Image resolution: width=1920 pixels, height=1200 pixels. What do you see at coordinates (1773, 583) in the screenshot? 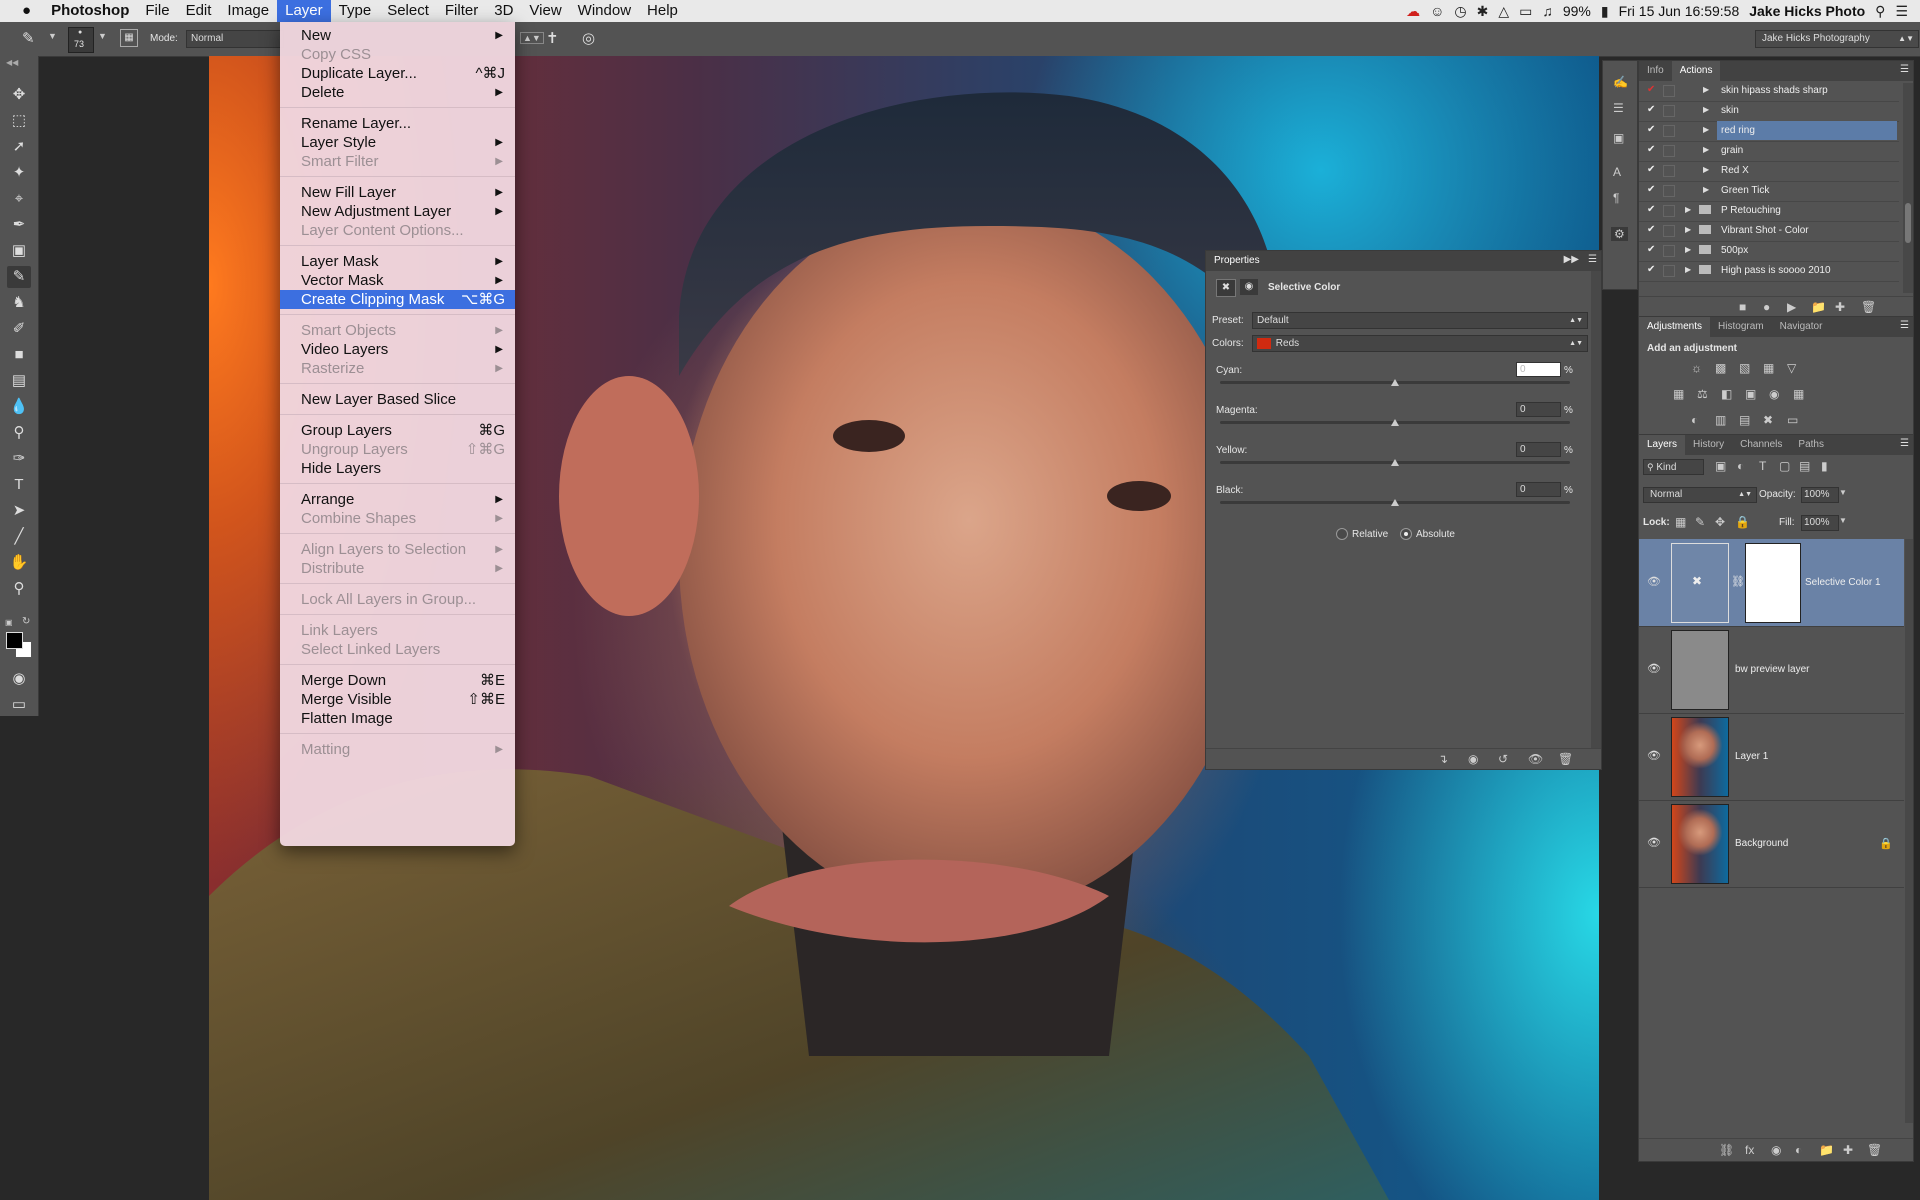
I see `layer-mask-thumbnail` at bounding box center [1773, 583].